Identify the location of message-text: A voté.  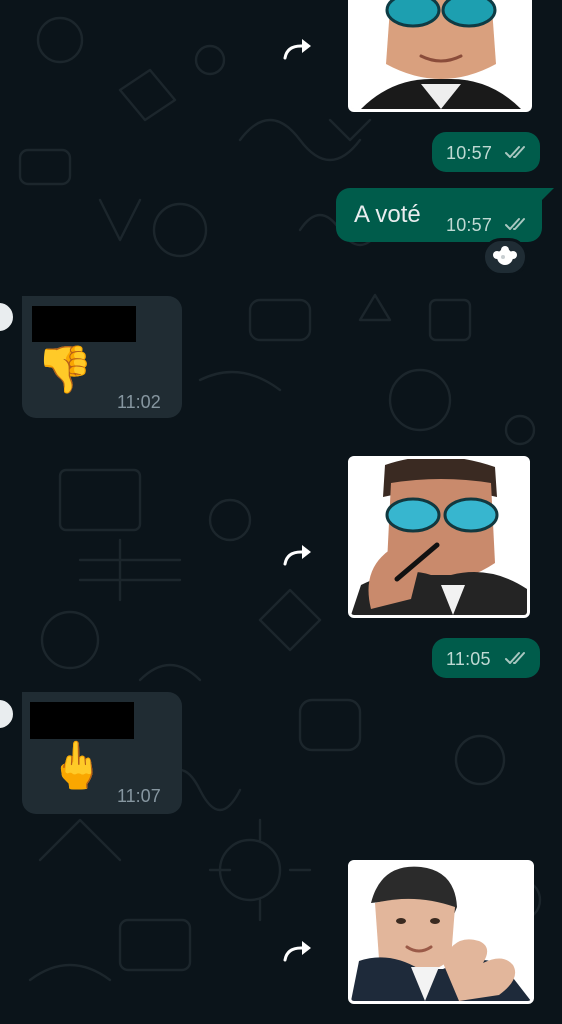
(387, 214).